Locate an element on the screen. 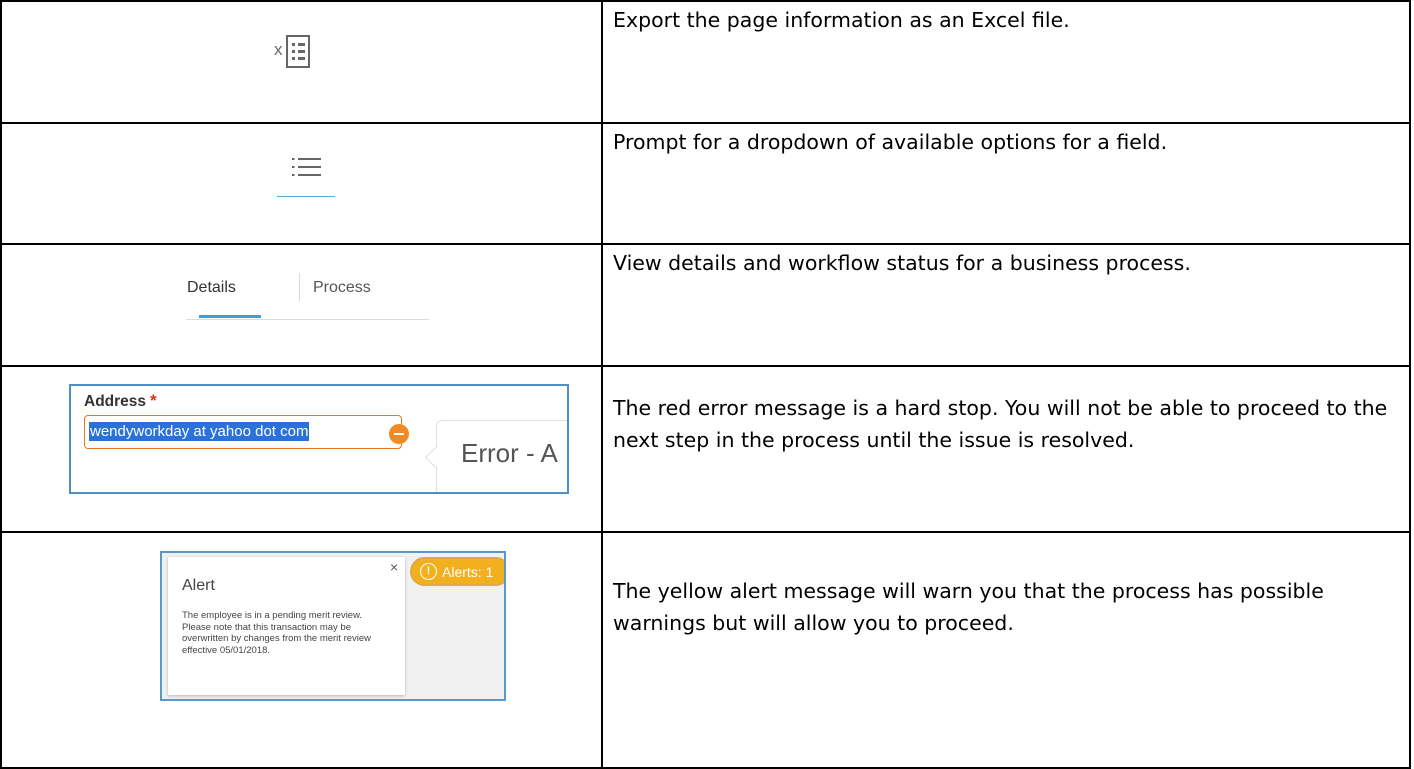 The height and width of the screenshot is (769, 1414). alerts-count: Alerts: 1 is located at coordinates (468, 572).